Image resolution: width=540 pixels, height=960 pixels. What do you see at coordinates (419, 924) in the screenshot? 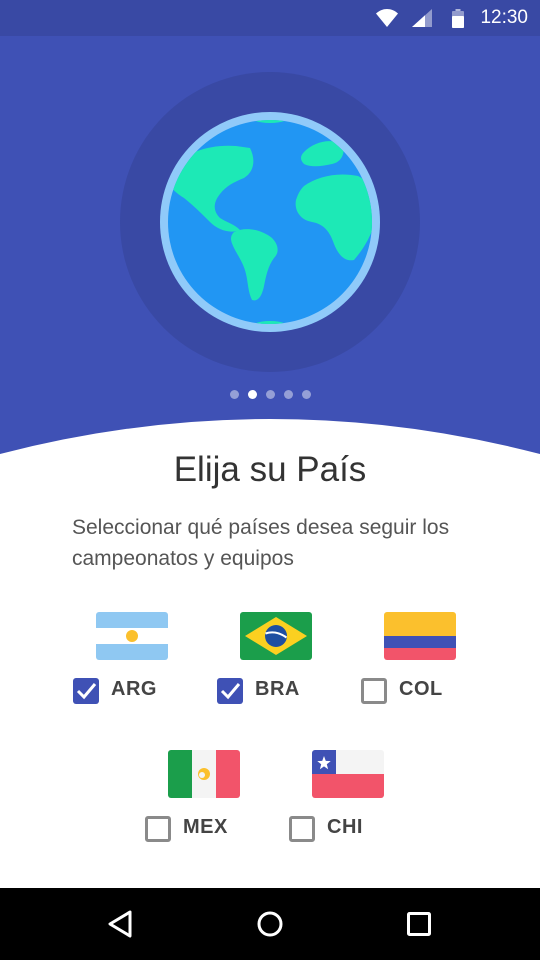
I see `recents-icon` at bounding box center [419, 924].